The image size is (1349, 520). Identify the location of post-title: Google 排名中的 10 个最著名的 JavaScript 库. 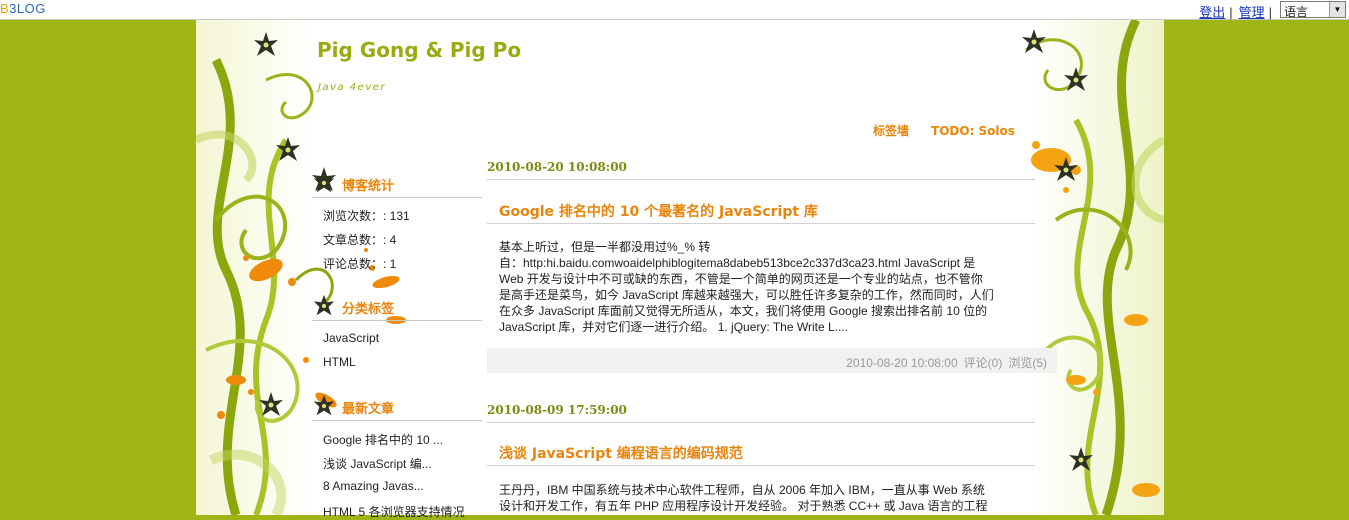
(761, 208).